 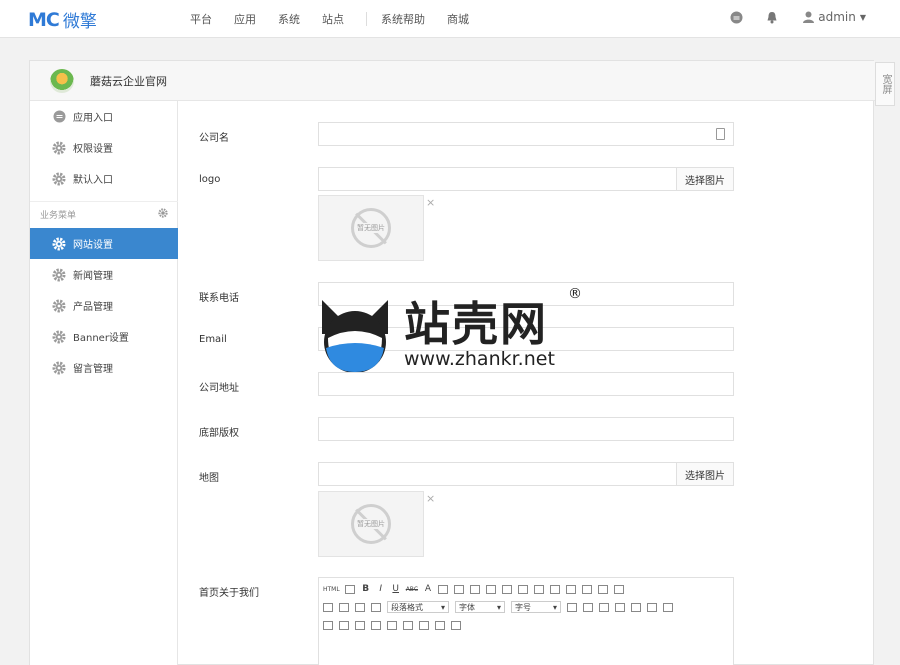 I want to click on video-icon, so click(x=587, y=589).